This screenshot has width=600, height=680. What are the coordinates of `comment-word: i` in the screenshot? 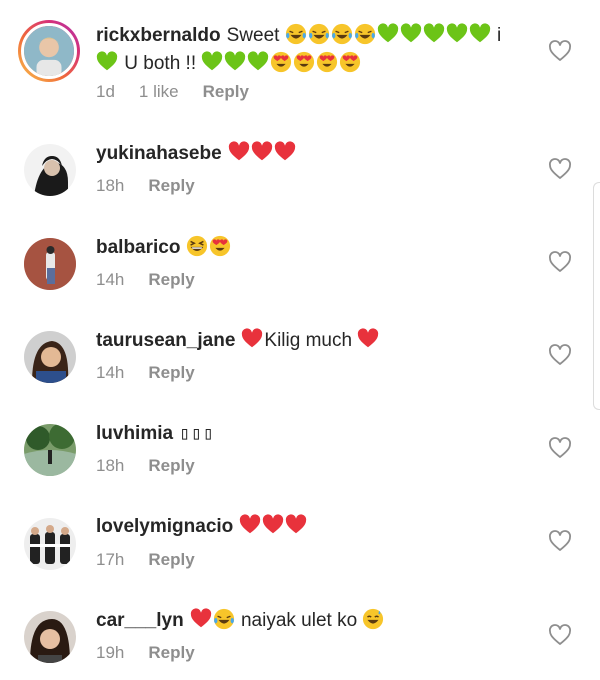 It's located at (499, 35).